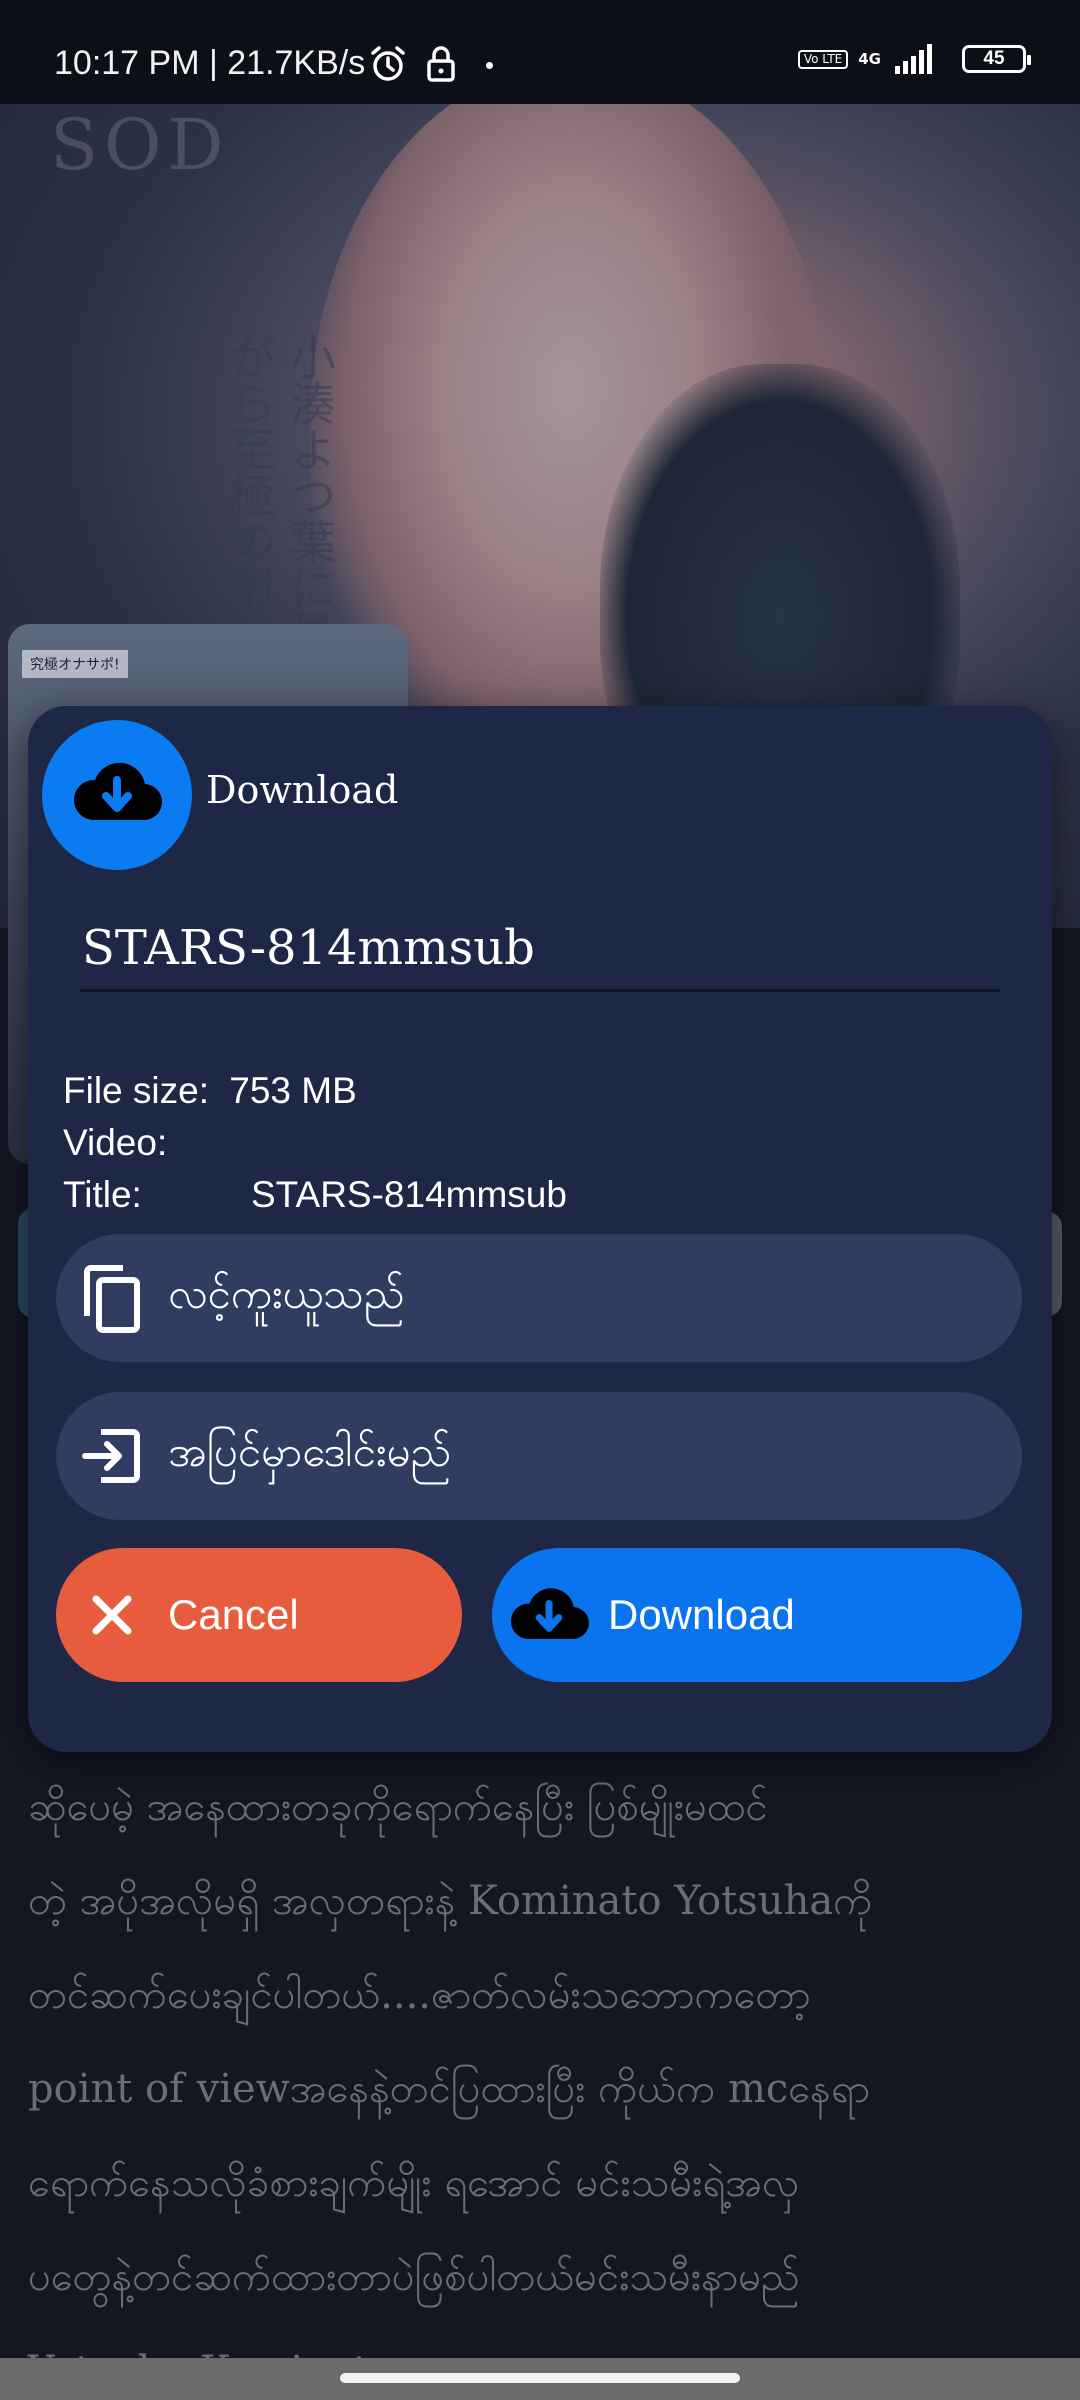  What do you see at coordinates (539, 1298) in the screenshot?
I see `copy-link-button: လင့်ကူးယူသည်` at bounding box center [539, 1298].